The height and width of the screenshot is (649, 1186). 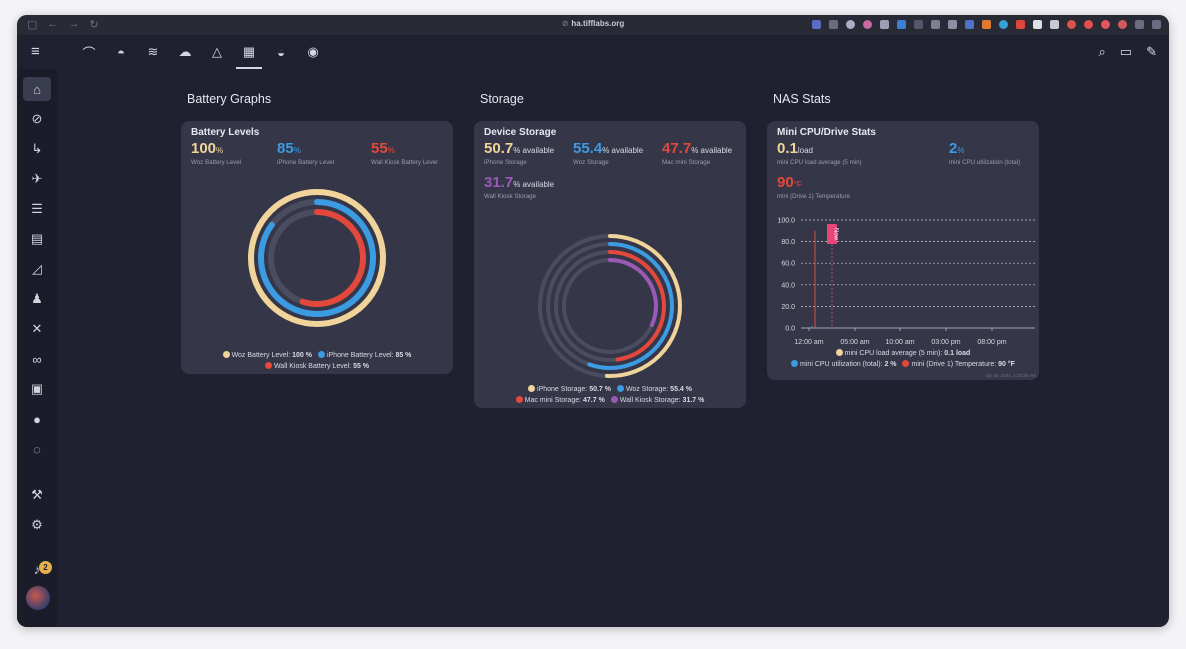 I want to click on battery-ring-chart, so click(x=317, y=258).